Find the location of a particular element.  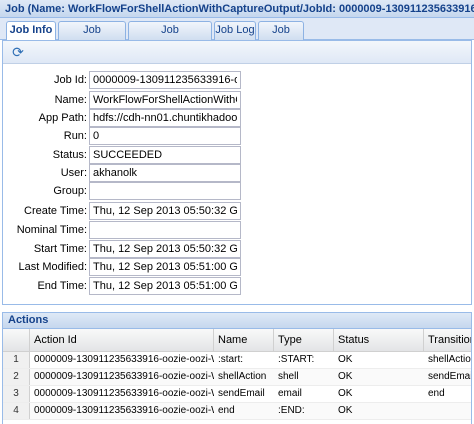

user-field is located at coordinates (165, 173).